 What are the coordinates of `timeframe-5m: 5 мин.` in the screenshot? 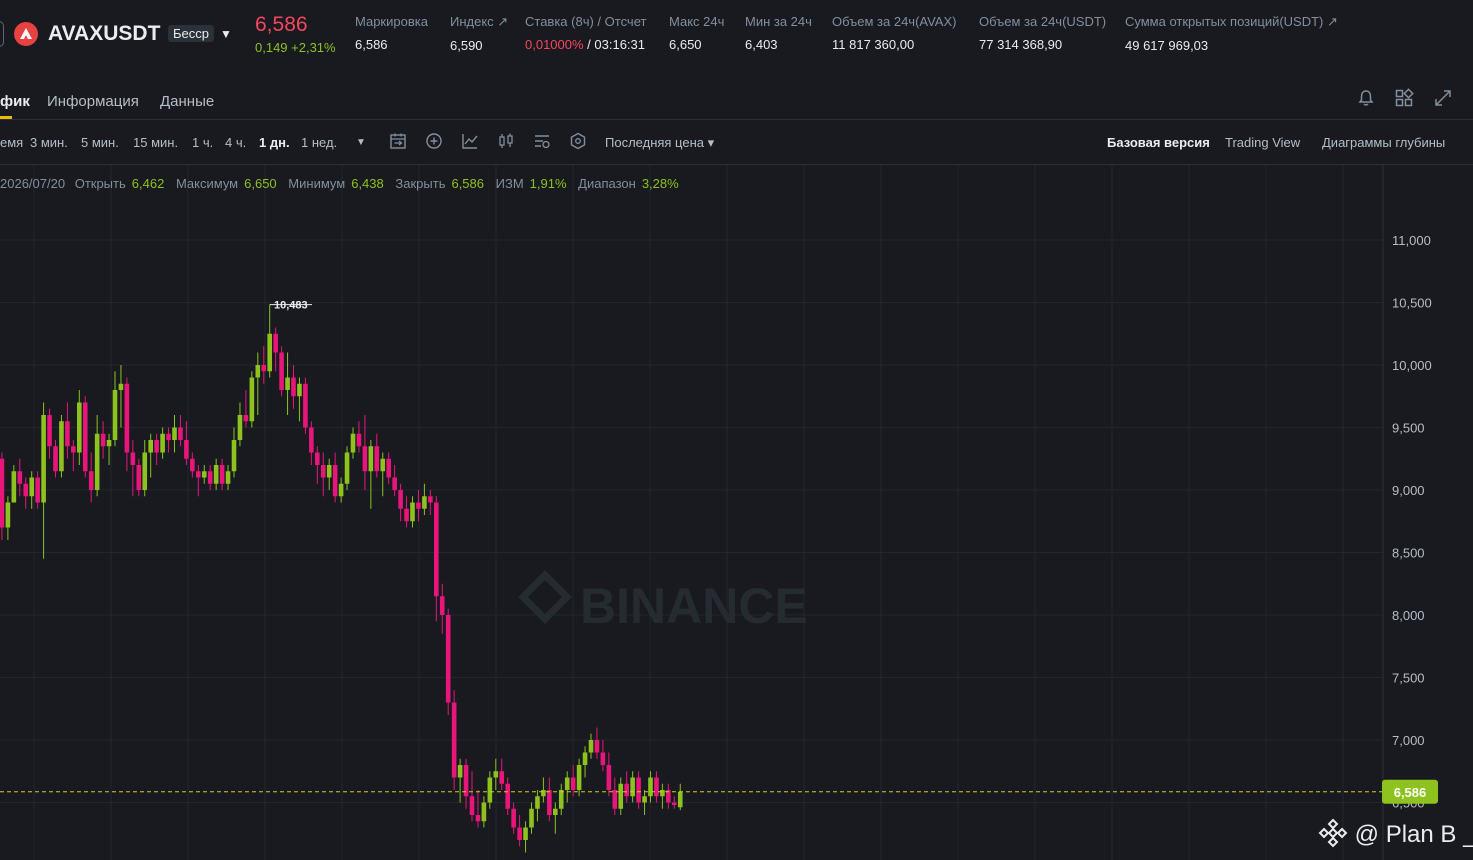 It's located at (100, 142).